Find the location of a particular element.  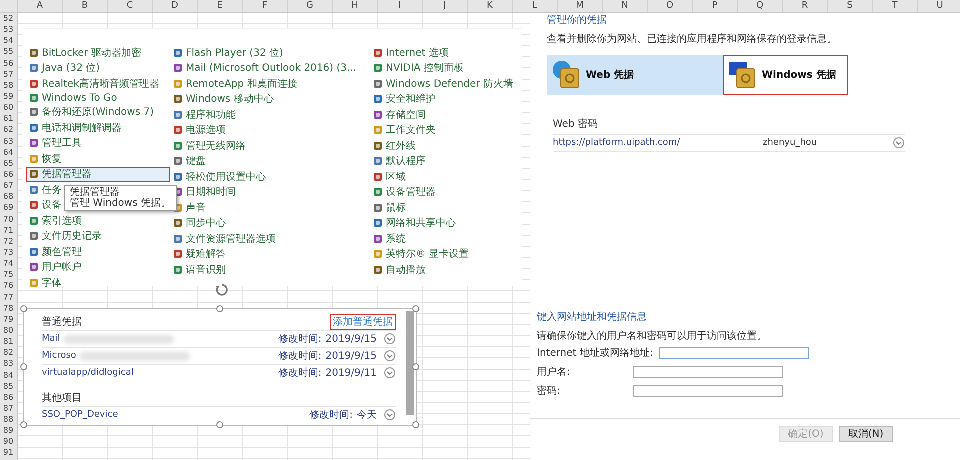

section-title: 其他项目 is located at coordinates (62, 398).